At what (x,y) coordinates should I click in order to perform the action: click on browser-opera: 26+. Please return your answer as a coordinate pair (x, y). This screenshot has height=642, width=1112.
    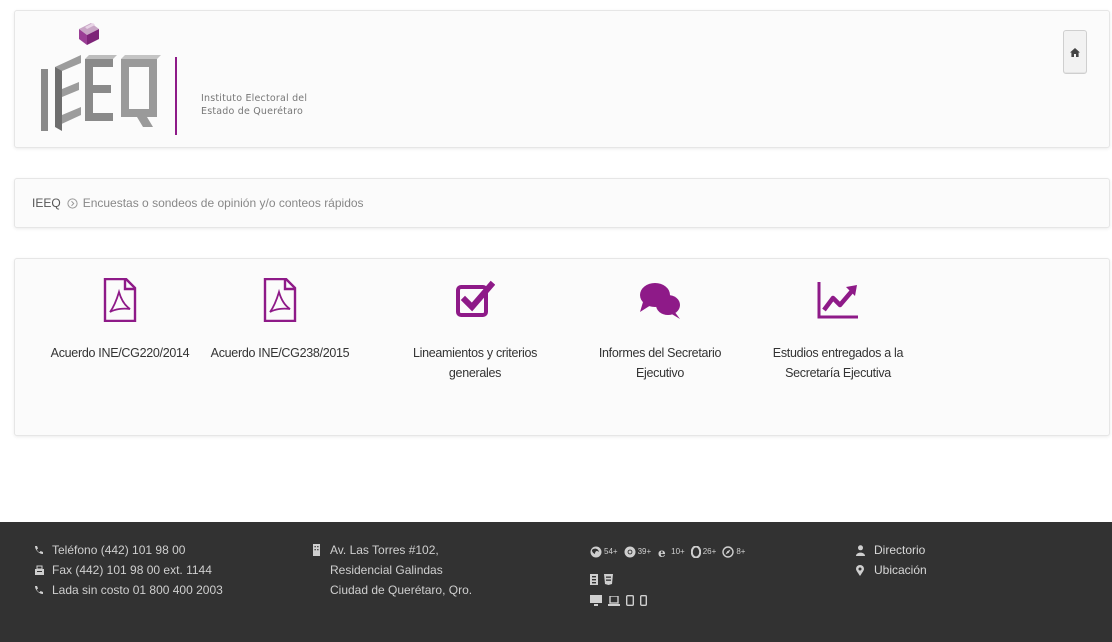
    Looking at the image, I should click on (703, 552).